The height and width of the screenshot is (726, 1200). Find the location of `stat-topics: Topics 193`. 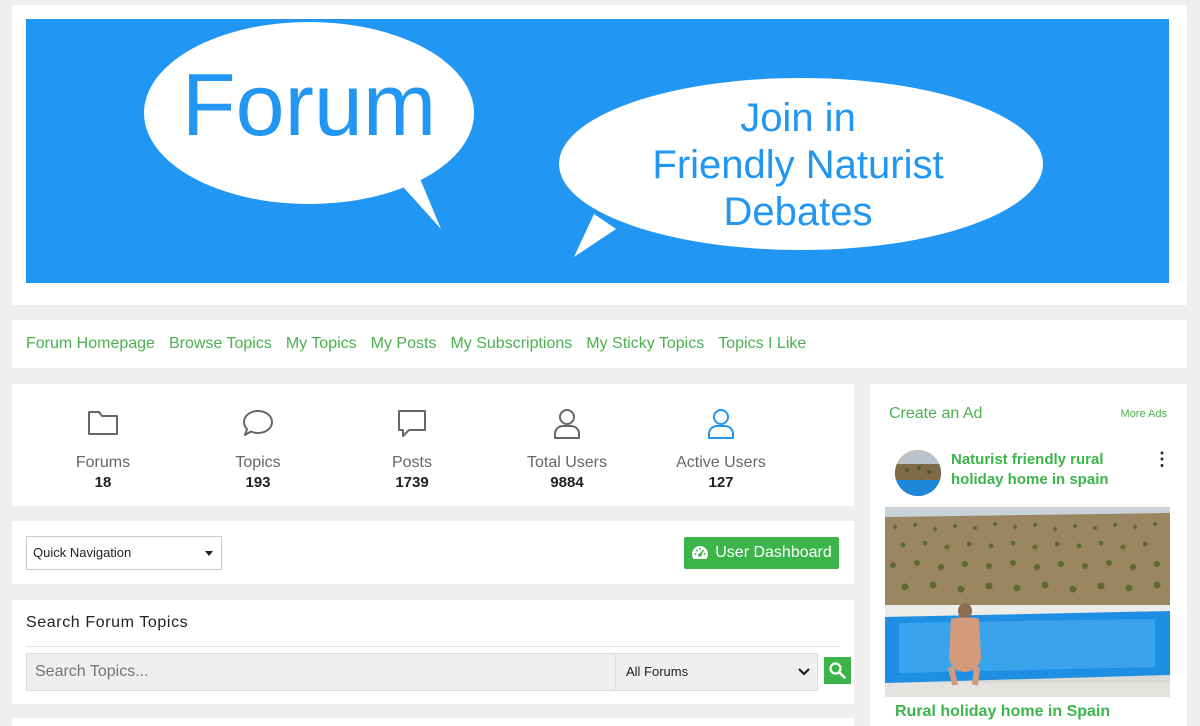

stat-topics: Topics 193 is located at coordinates (258, 449).